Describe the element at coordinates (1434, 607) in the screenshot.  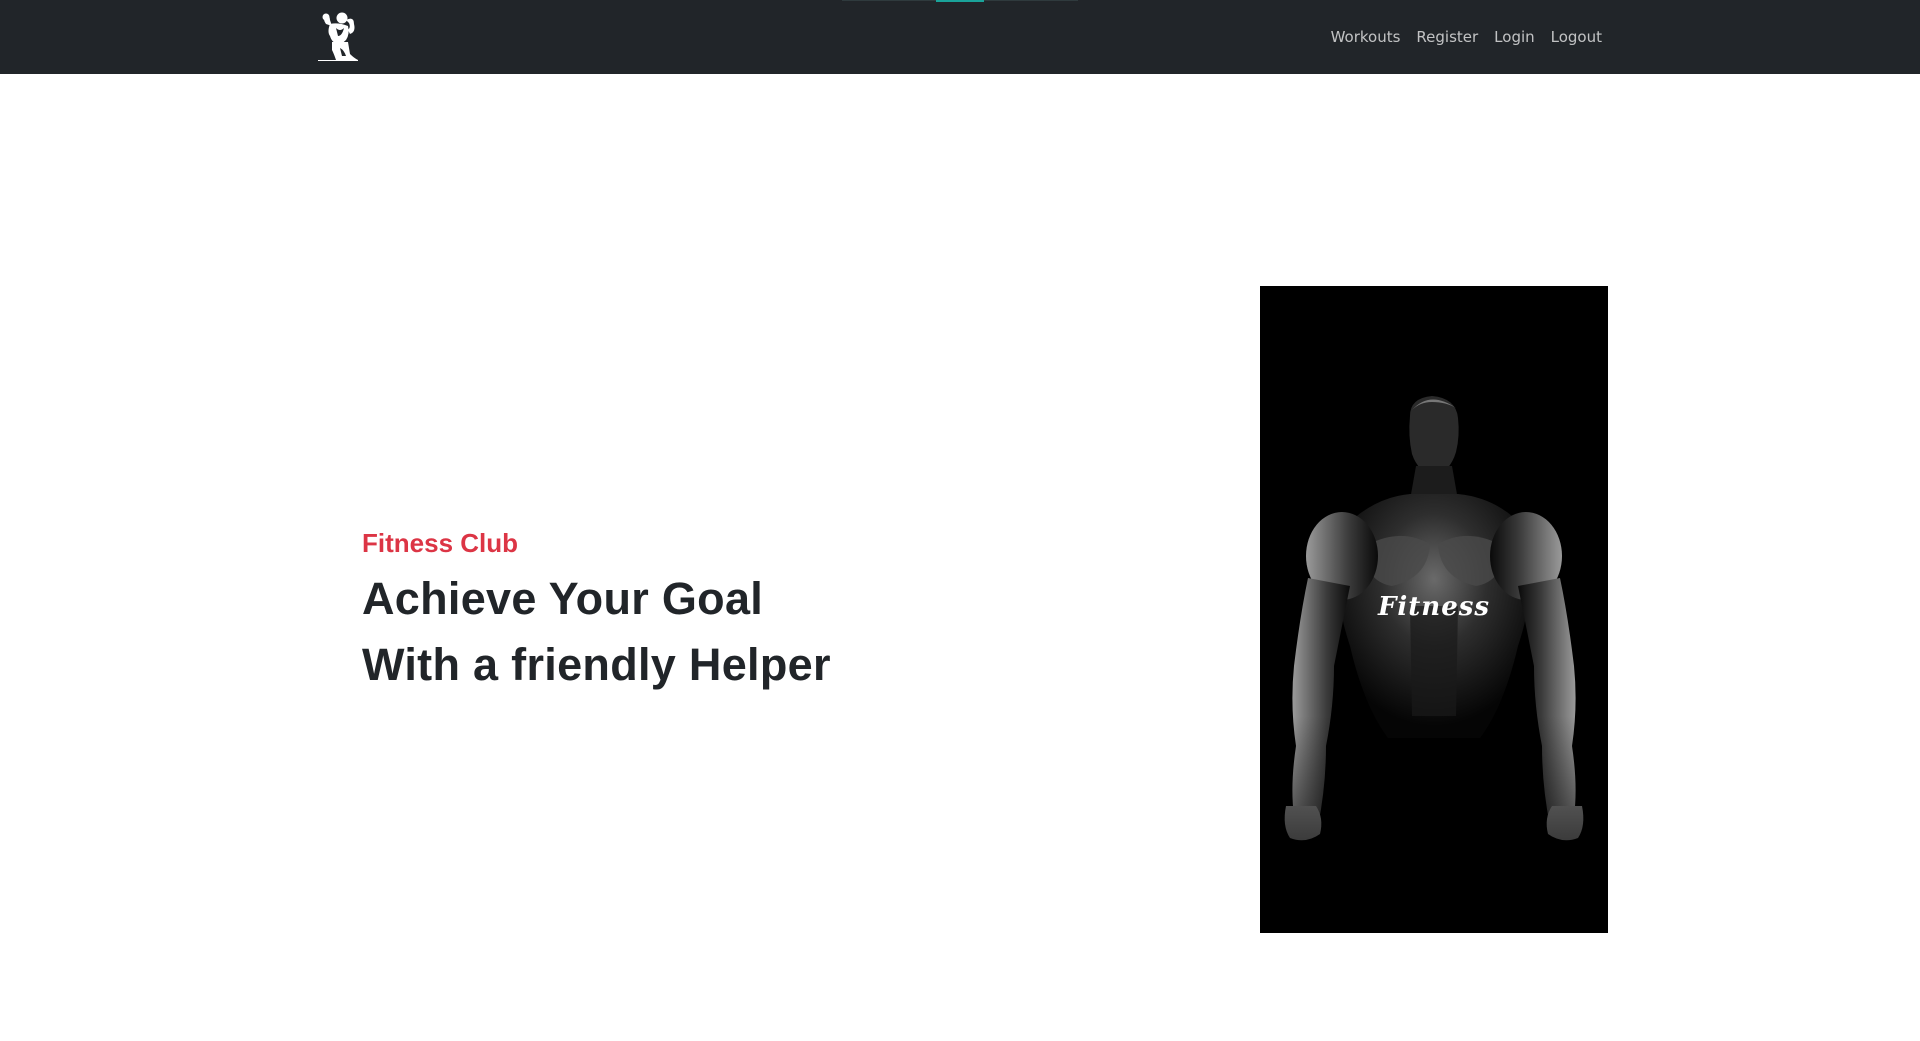
I see `hero-image-overlay-text: Fitness` at that location.